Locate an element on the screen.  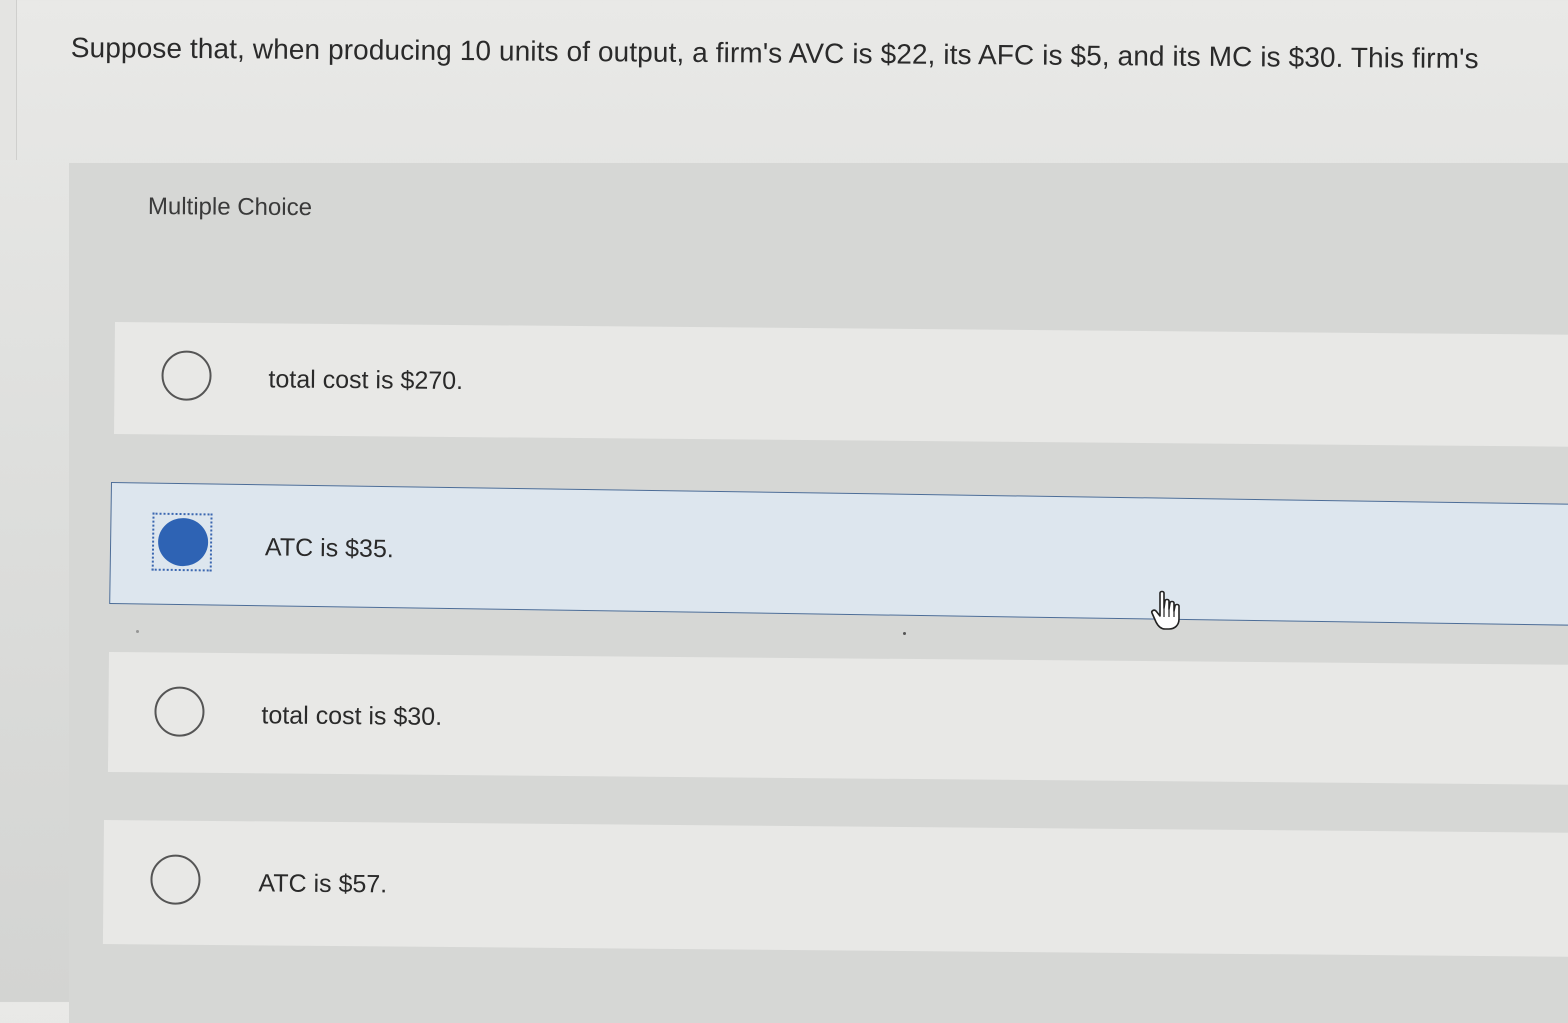
multiple-choice-header: Multiple Choice is located at coordinates (230, 207).